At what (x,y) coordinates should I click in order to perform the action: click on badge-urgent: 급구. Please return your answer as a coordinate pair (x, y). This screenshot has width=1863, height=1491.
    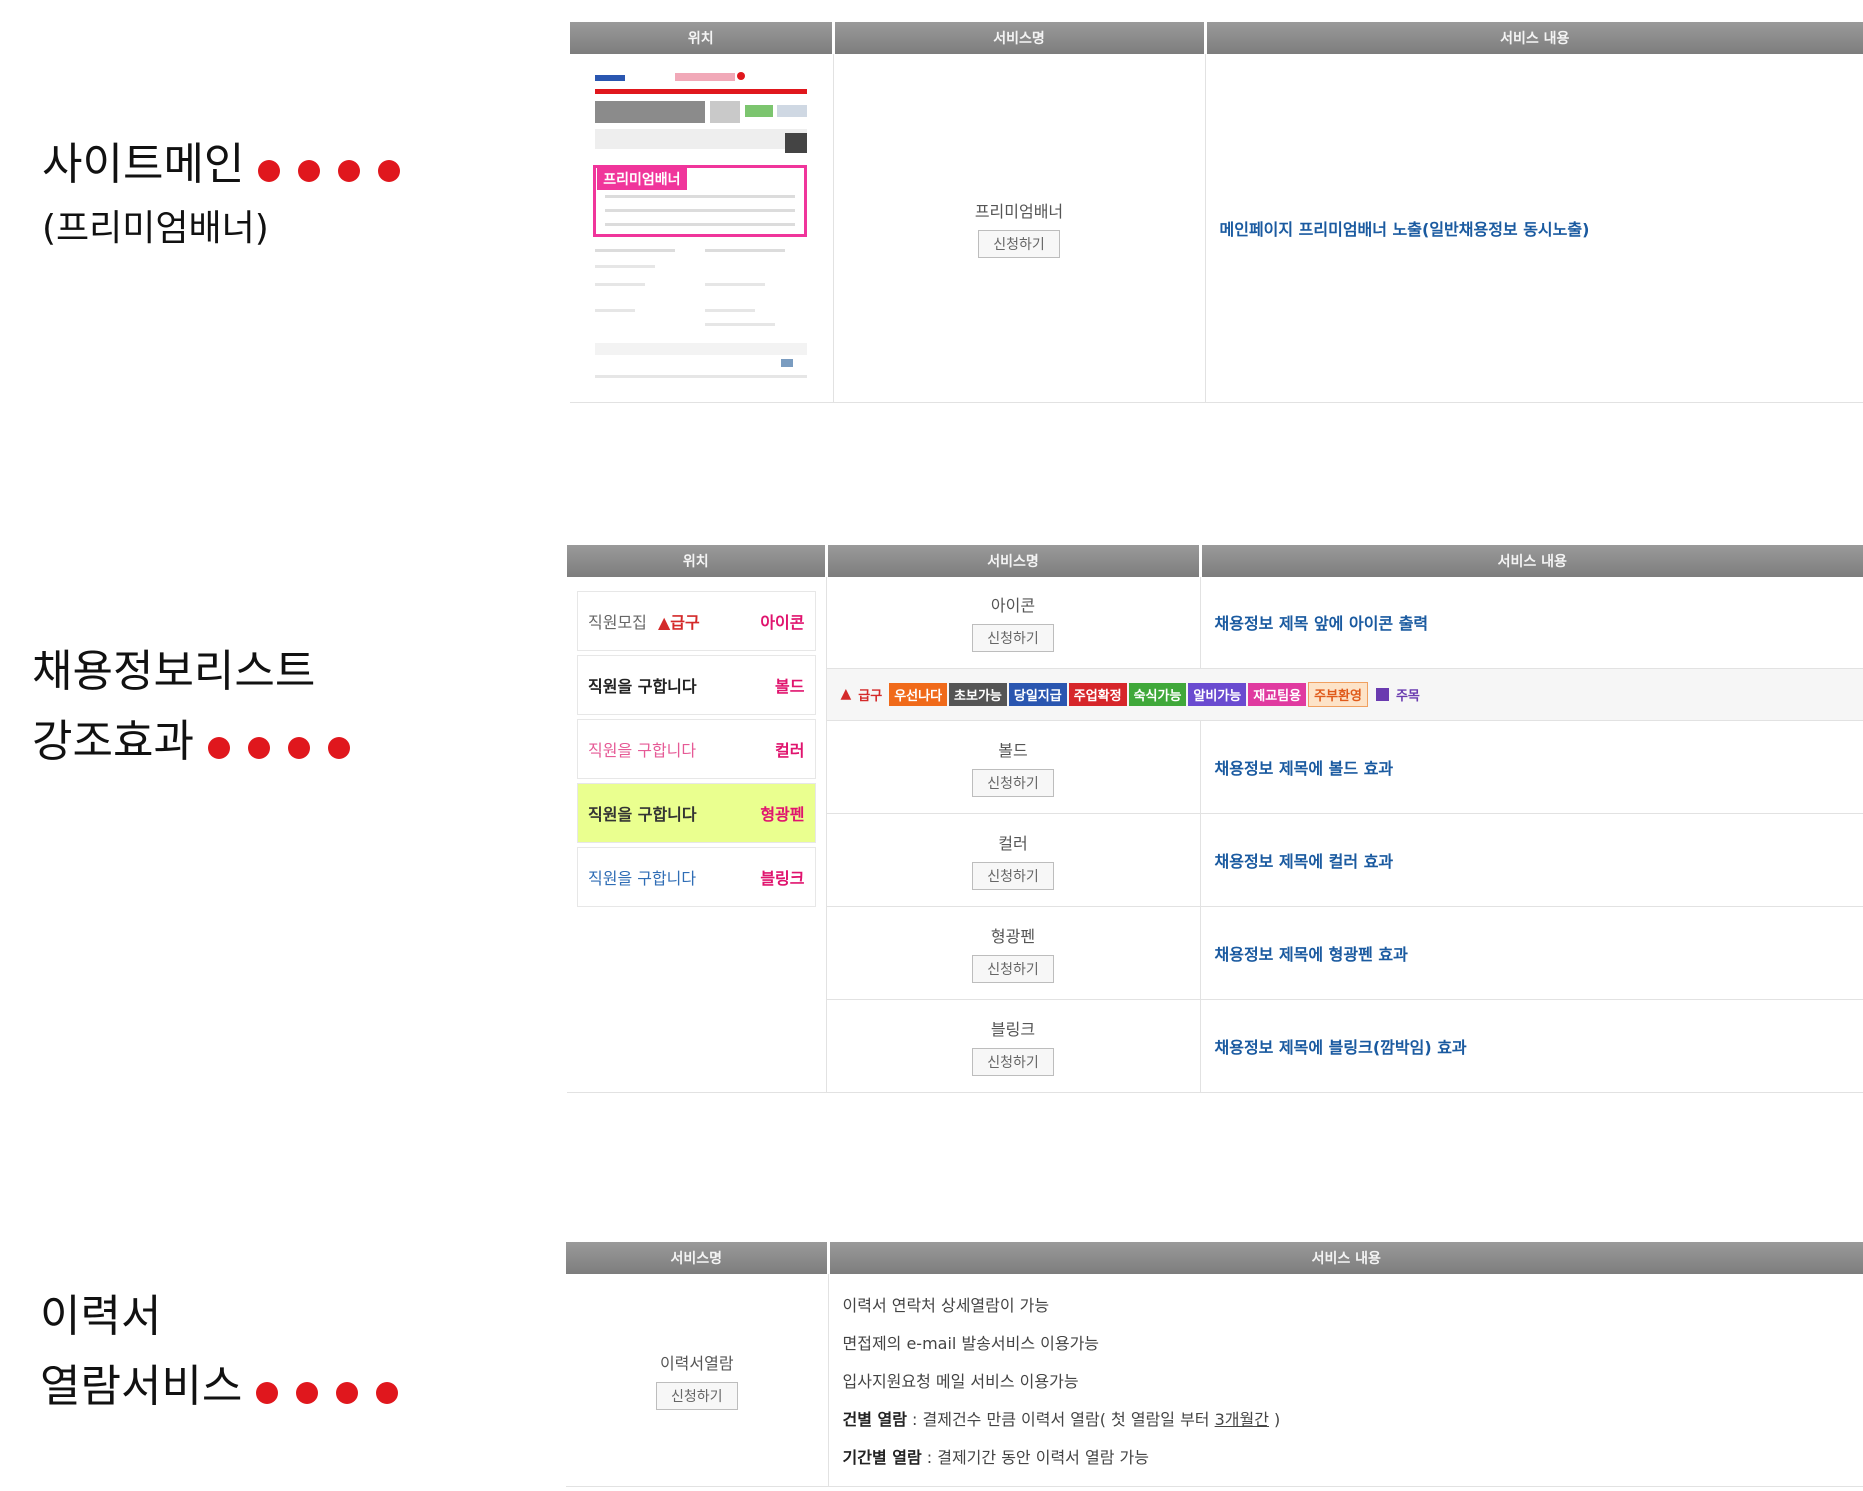
    Looking at the image, I should click on (870, 696).